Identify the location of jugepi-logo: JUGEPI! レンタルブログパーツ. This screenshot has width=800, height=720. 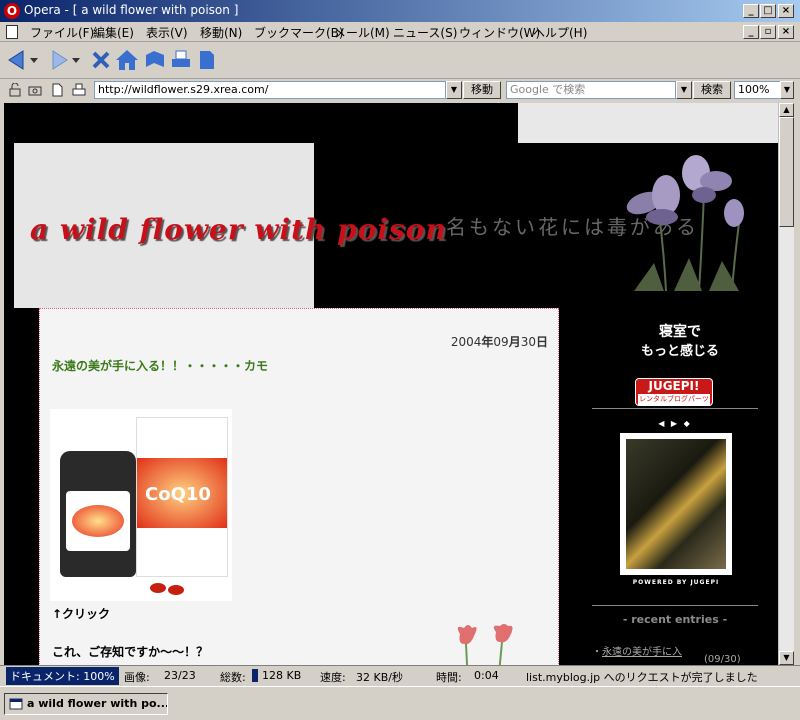
(674, 392).